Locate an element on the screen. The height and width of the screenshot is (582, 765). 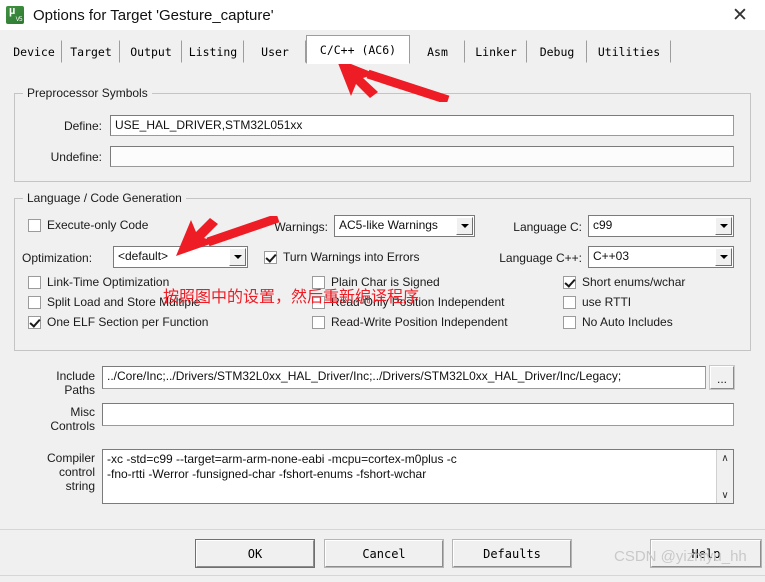
tab-target: Target is located at coordinates (91, 51).